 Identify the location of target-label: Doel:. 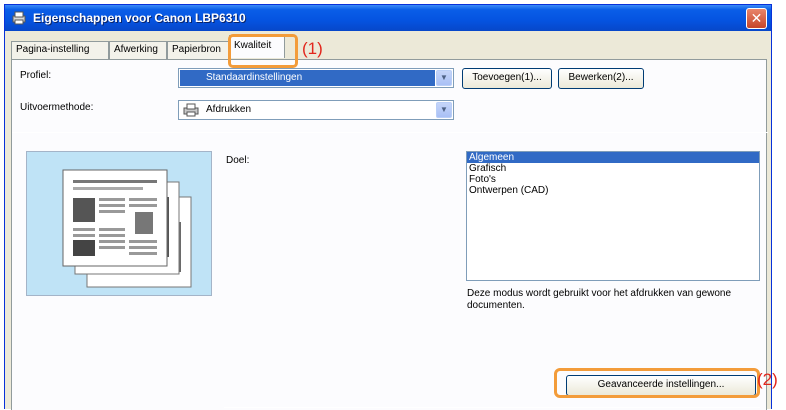
(238, 160).